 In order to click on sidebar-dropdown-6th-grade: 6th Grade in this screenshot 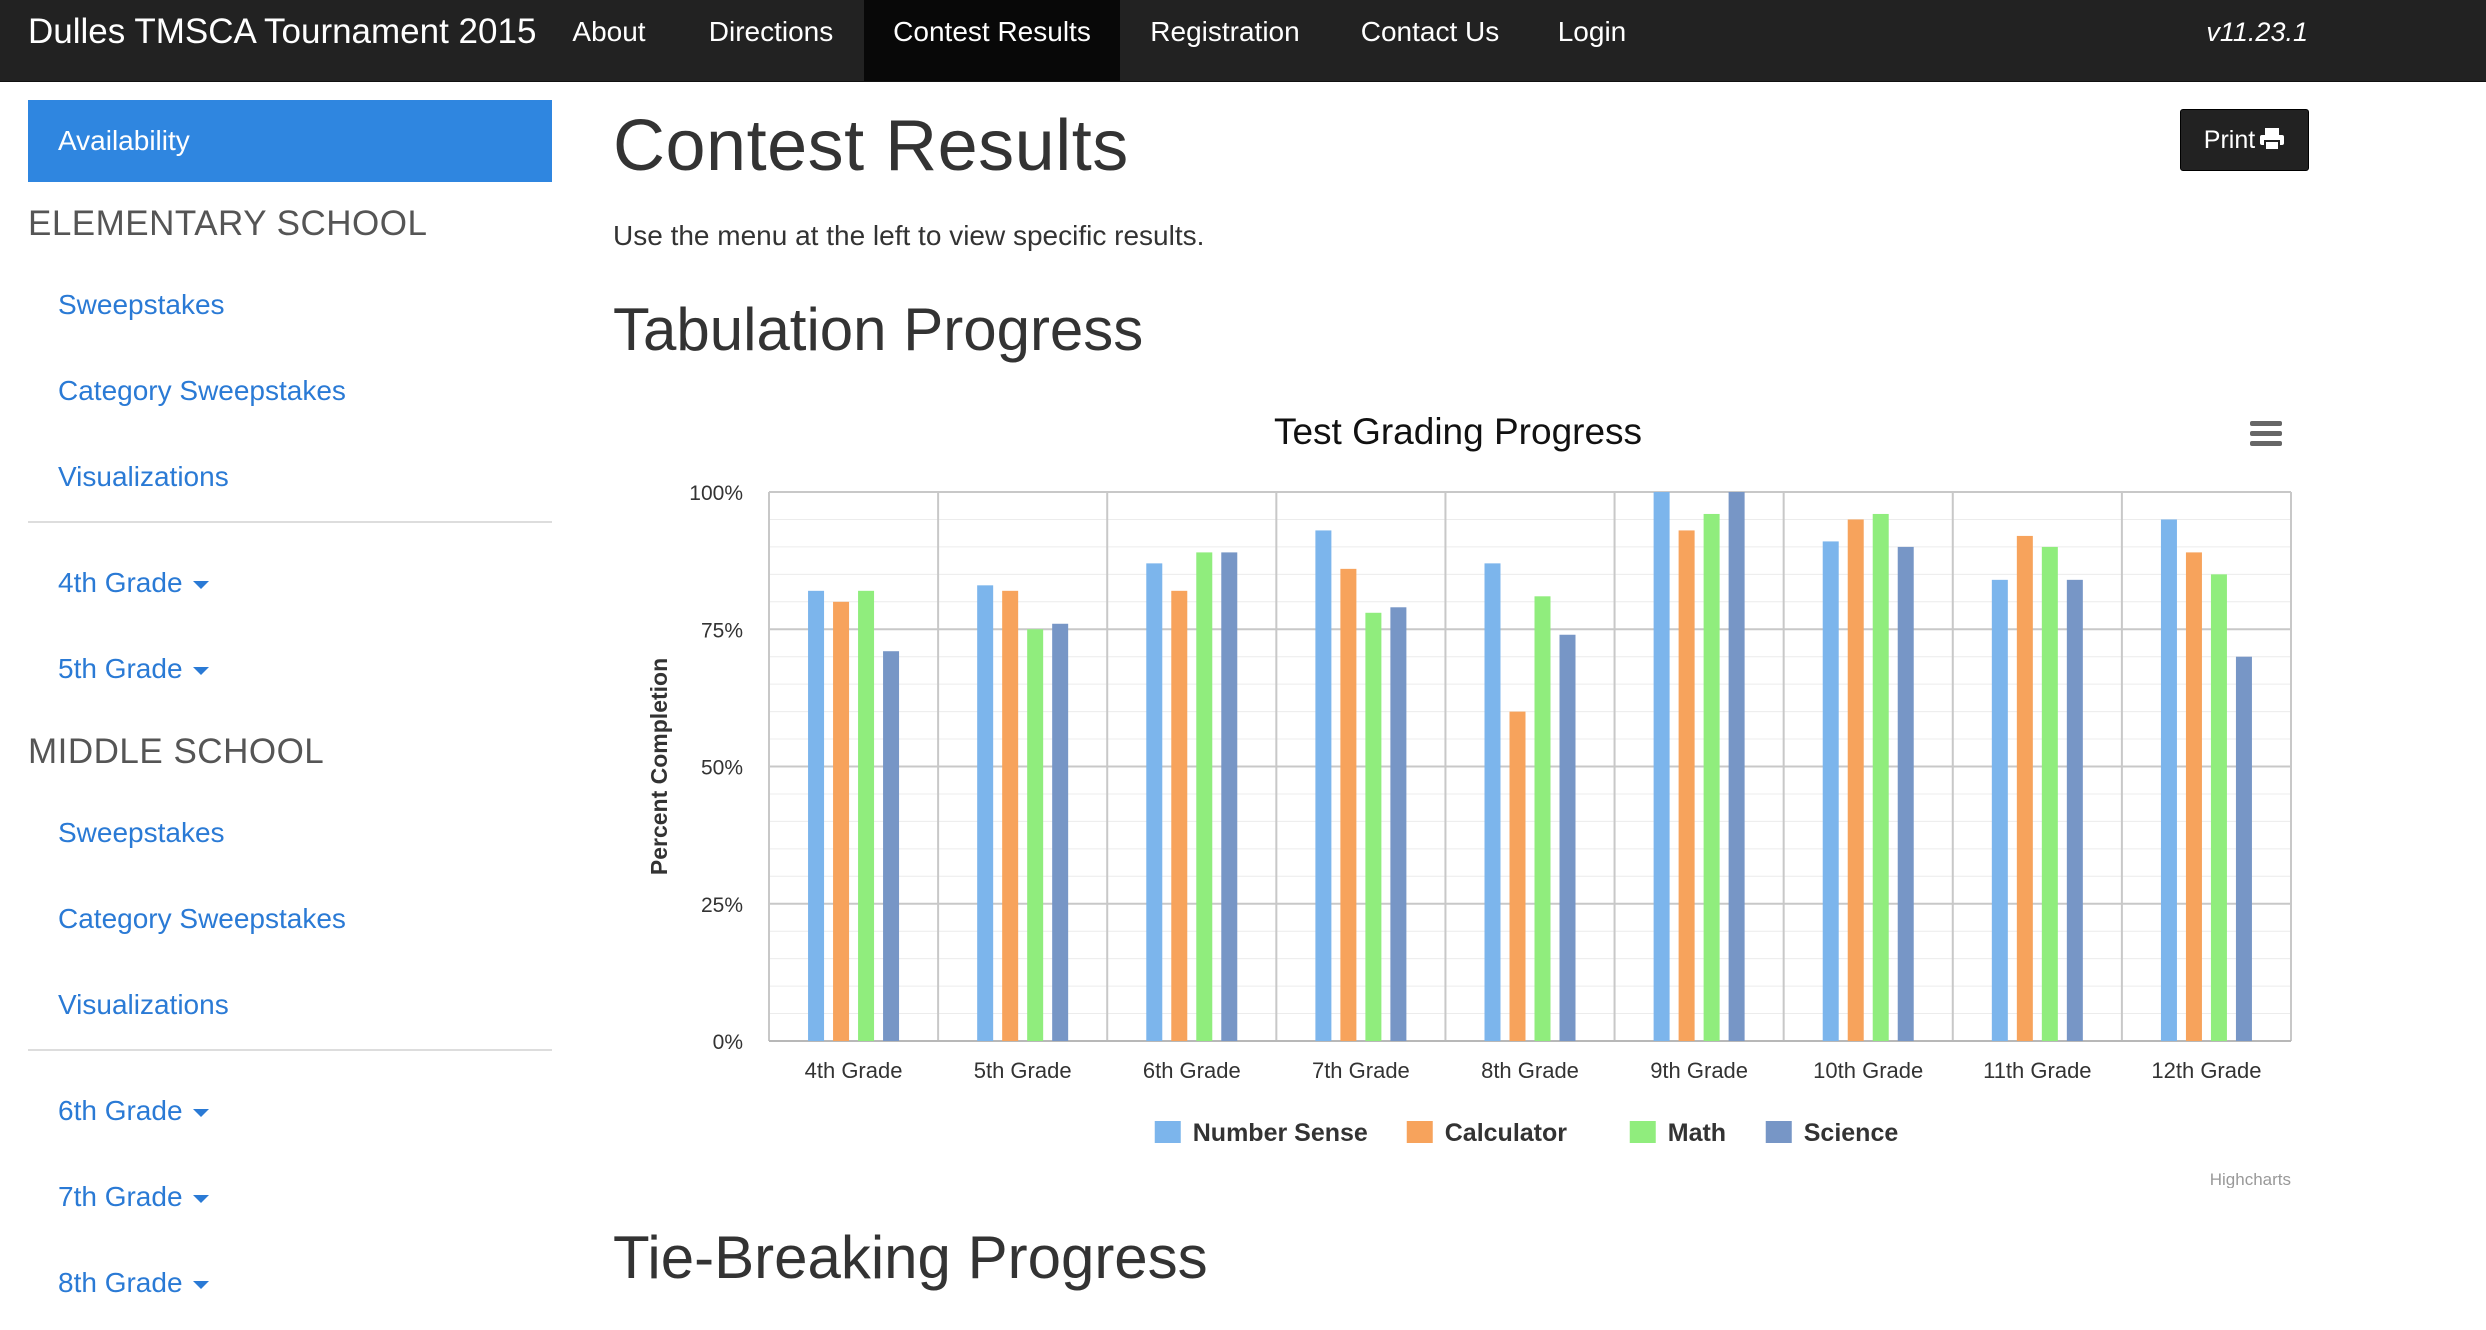, I will do `click(133, 1111)`.